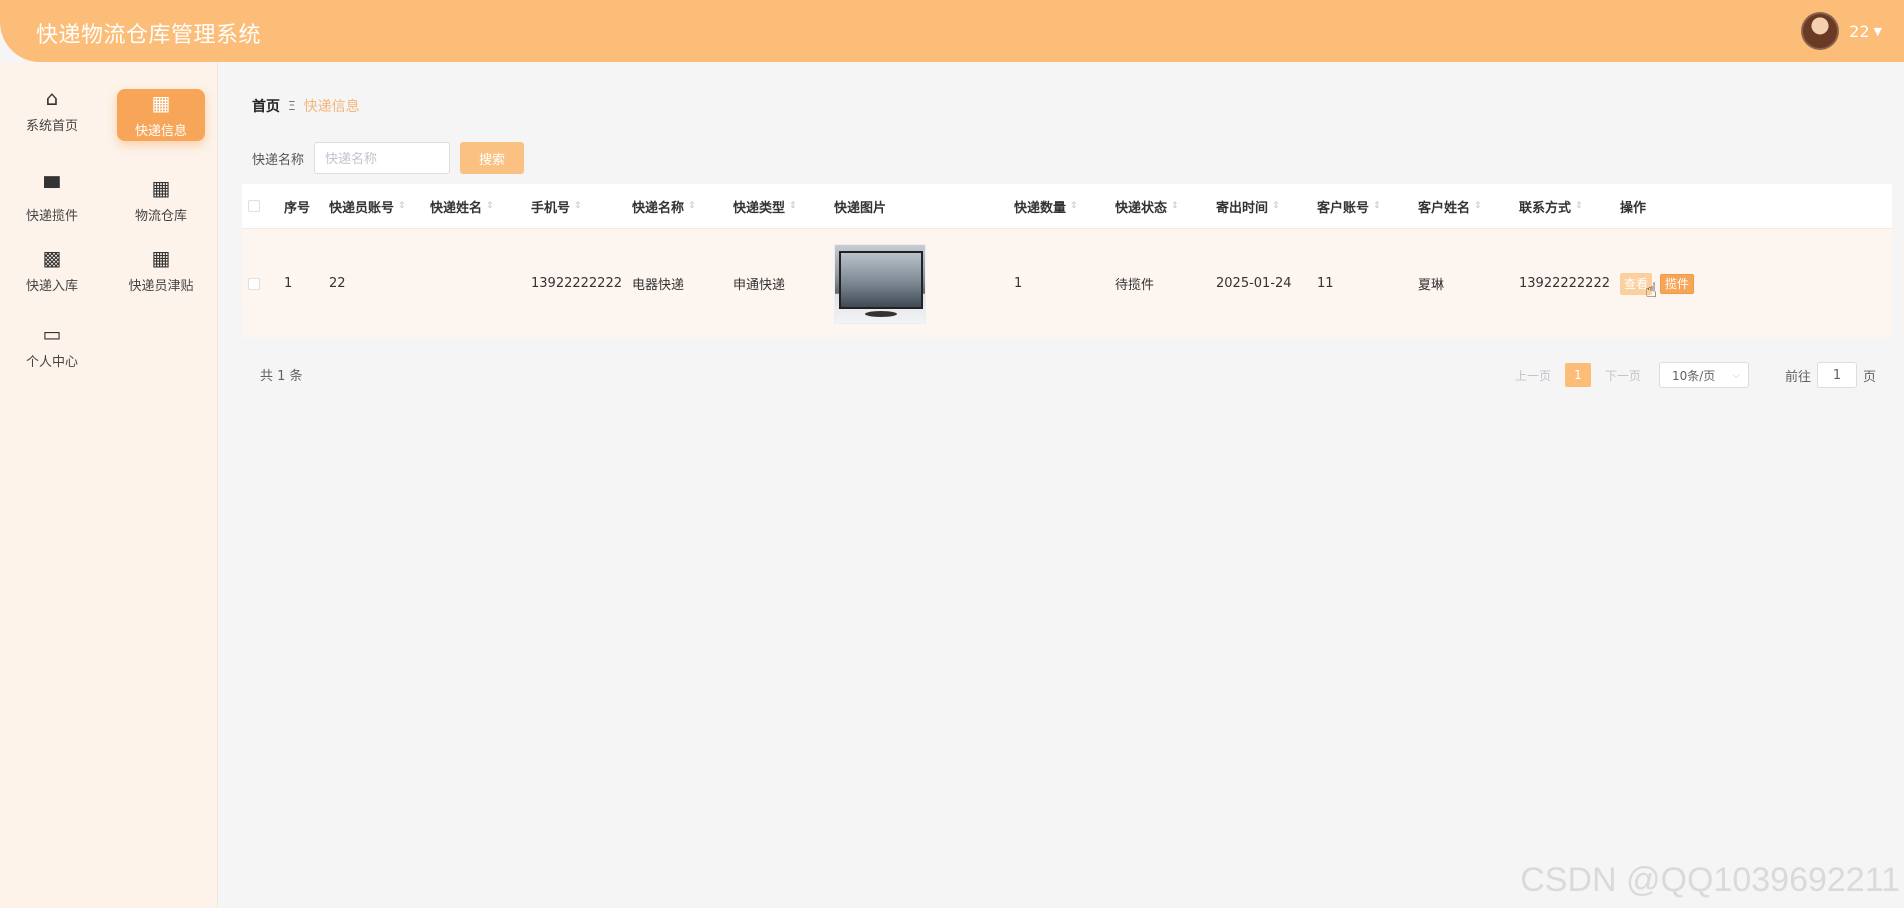 The width and height of the screenshot is (1904, 908). I want to click on sidebar-item-label: 个人中心, so click(51, 362).